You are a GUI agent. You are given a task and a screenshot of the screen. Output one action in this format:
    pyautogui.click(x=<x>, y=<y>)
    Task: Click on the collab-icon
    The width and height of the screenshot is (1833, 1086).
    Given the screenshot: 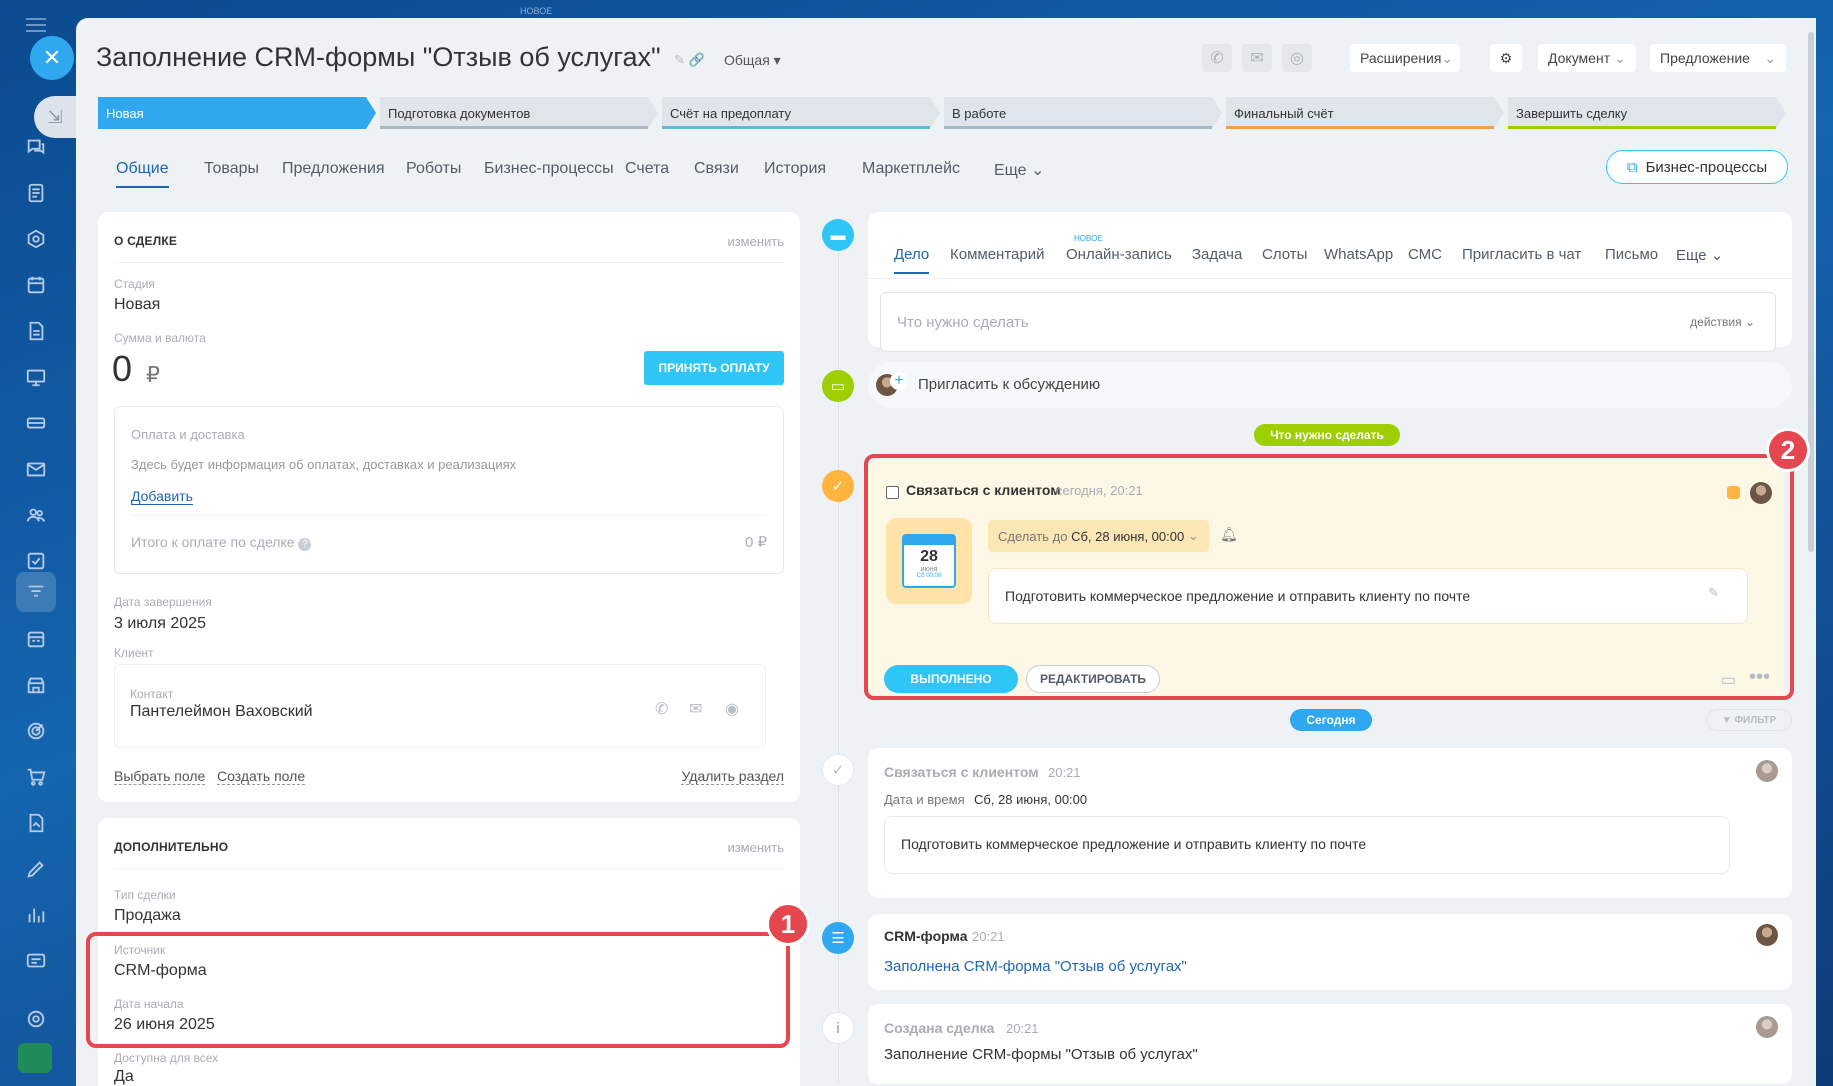 What is the action you would take?
    pyautogui.click(x=36, y=239)
    